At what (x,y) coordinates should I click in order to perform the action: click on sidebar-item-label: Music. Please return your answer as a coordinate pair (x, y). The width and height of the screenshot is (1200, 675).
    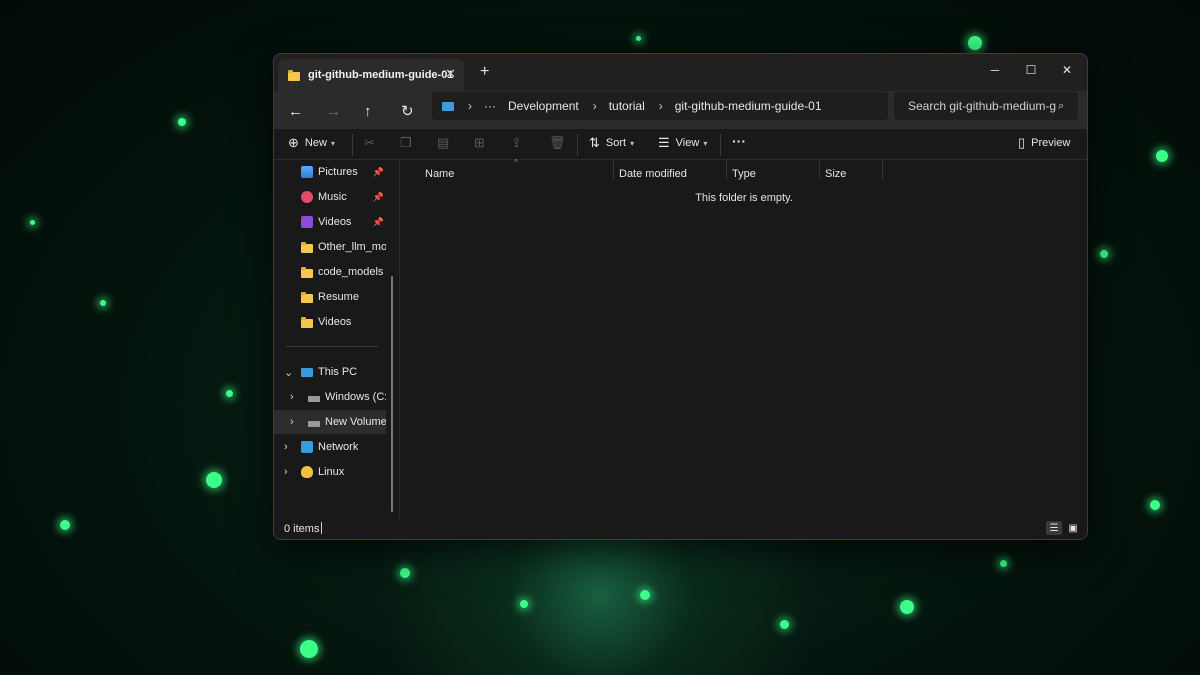
    Looking at the image, I should click on (332, 197).